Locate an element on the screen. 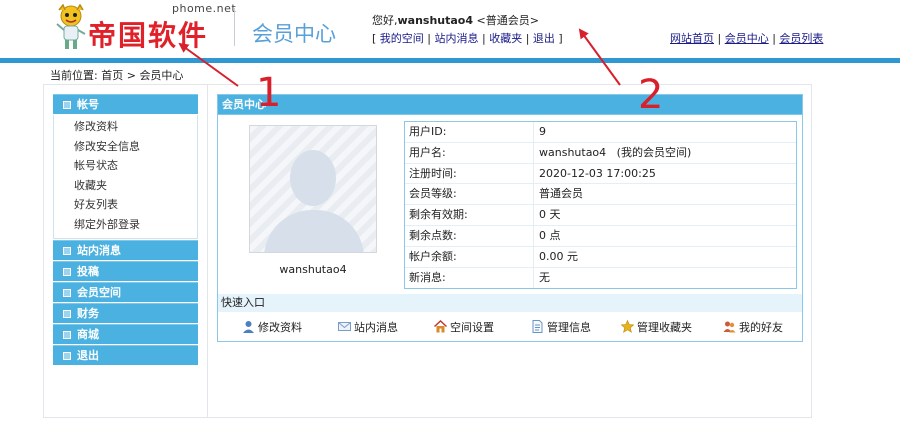 Image resolution: width=900 pixels, height=425 pixels. quick-label: 我的好友 is located at coordinates (761, 327).